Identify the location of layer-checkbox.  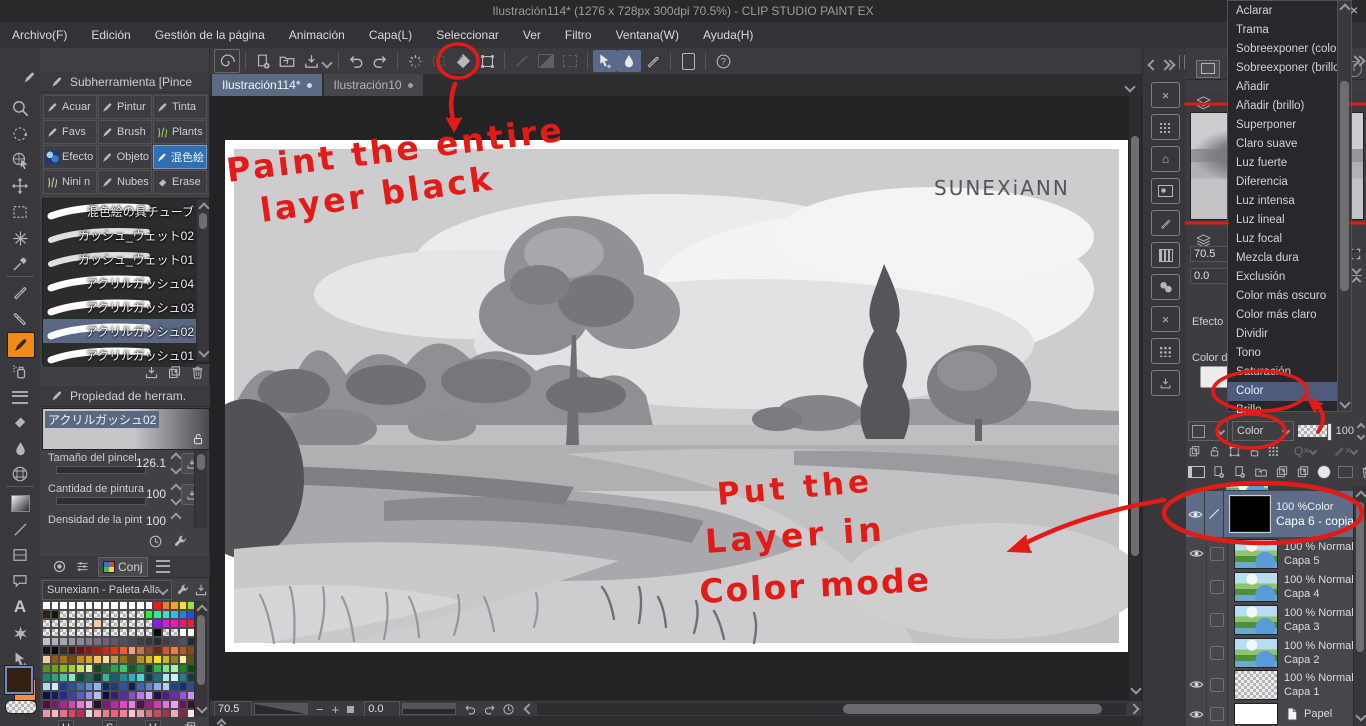
(1217, 553).